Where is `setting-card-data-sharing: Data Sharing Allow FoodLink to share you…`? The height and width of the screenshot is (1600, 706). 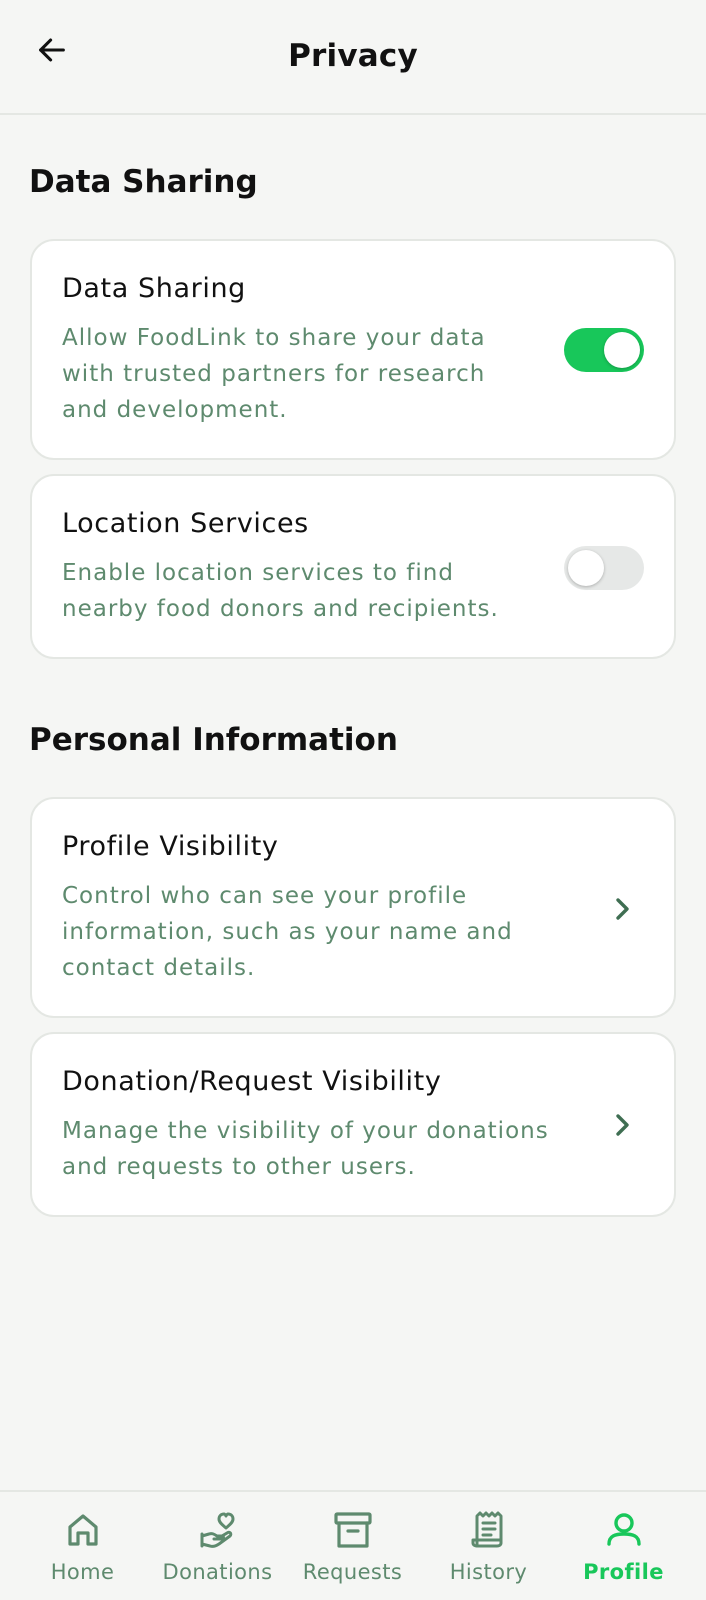 setting-card-data-sharing: Data Sharing Allow FoodLink to share you… is located at coordinates (353, 349).